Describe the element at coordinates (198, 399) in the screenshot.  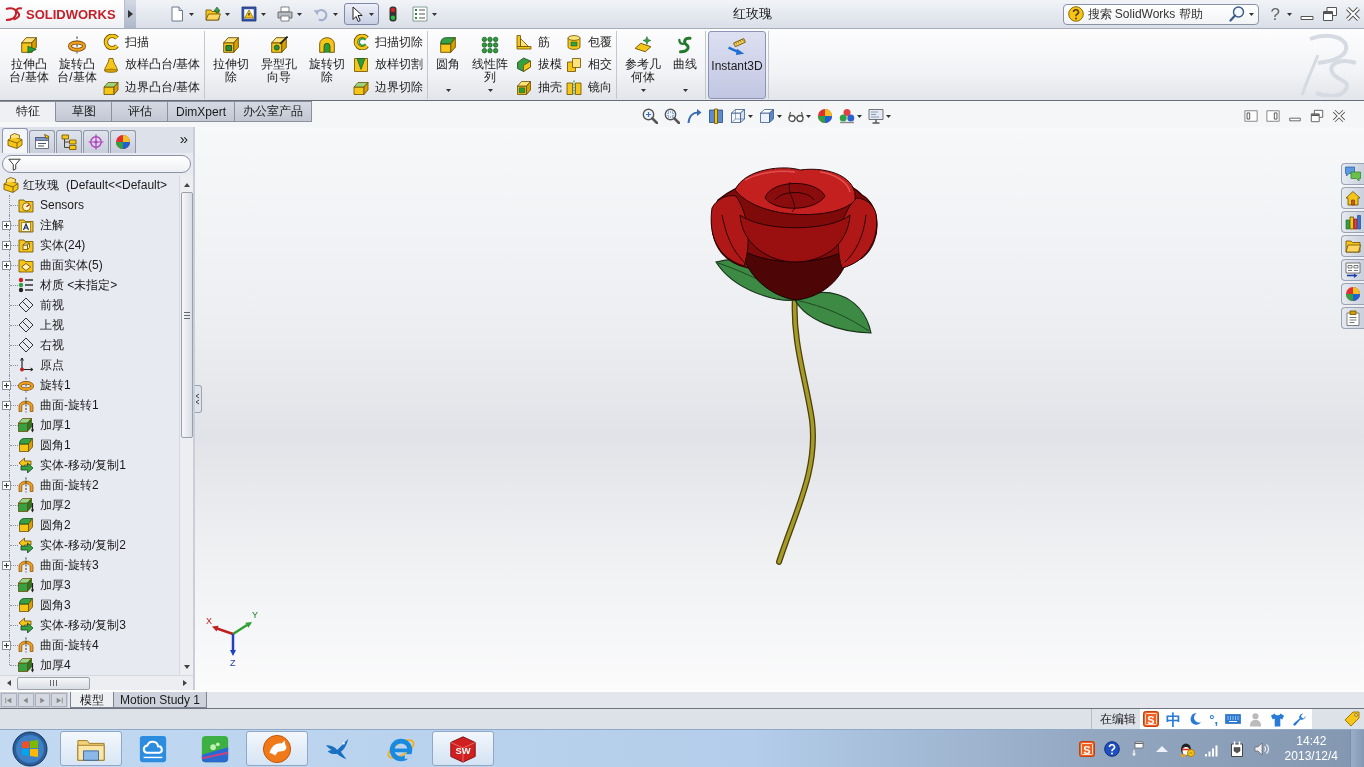
I see `panel-collapse-handle` at that location.